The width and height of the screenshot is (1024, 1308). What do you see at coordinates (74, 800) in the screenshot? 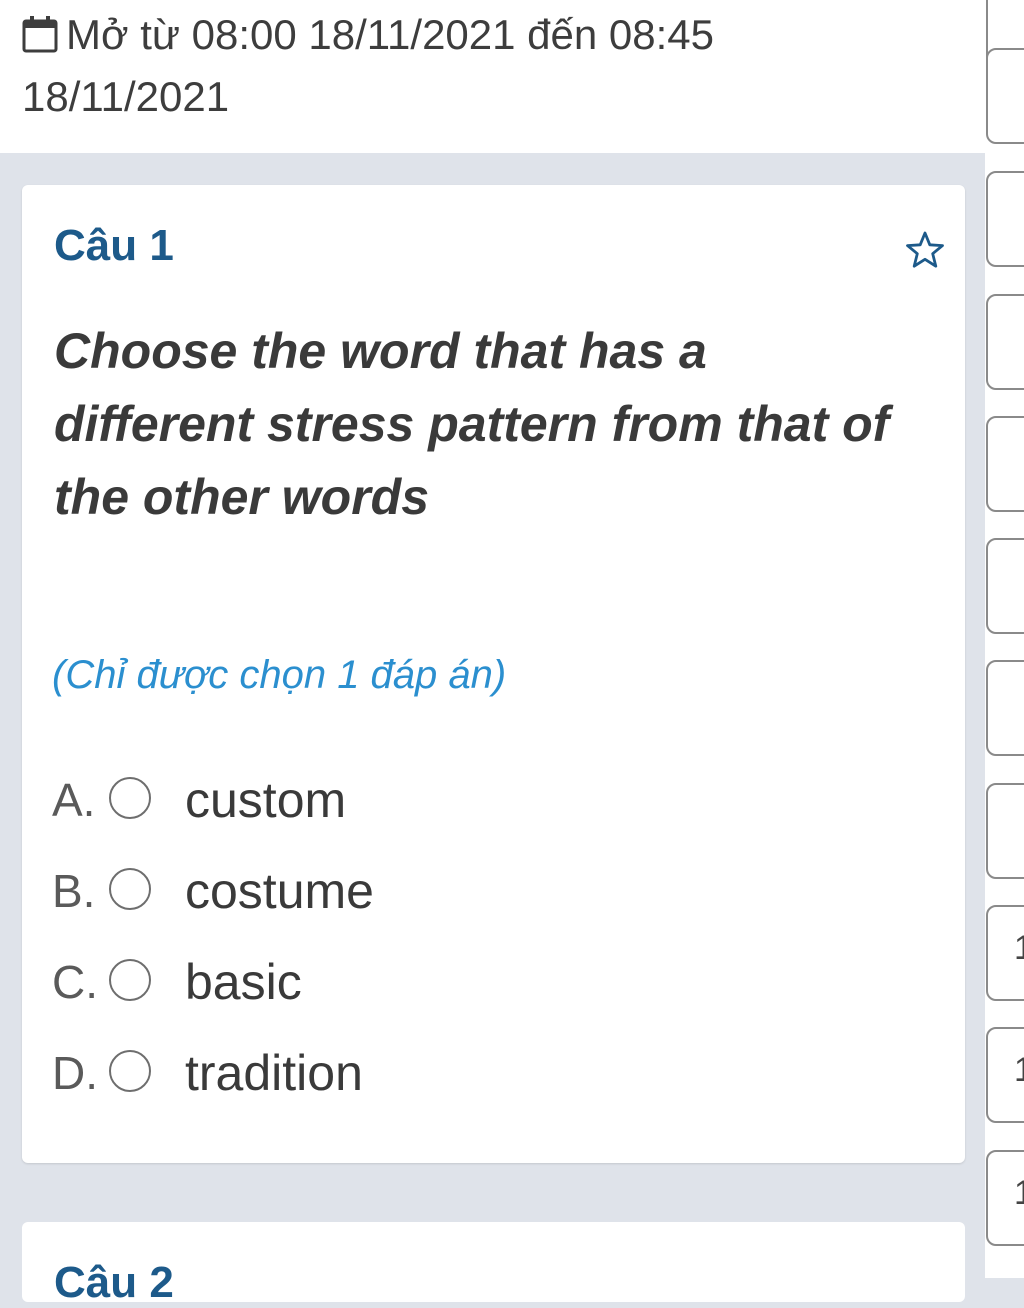
I see `option-letter: A.` at bounding box center [74, 800].